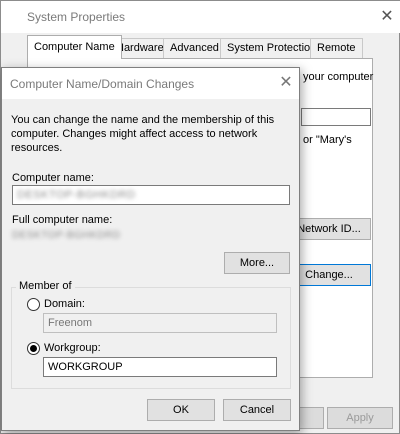  Describe the element at coordinates (45, 286) in the screenshot. I see `member-of-label: Member of` at that location.